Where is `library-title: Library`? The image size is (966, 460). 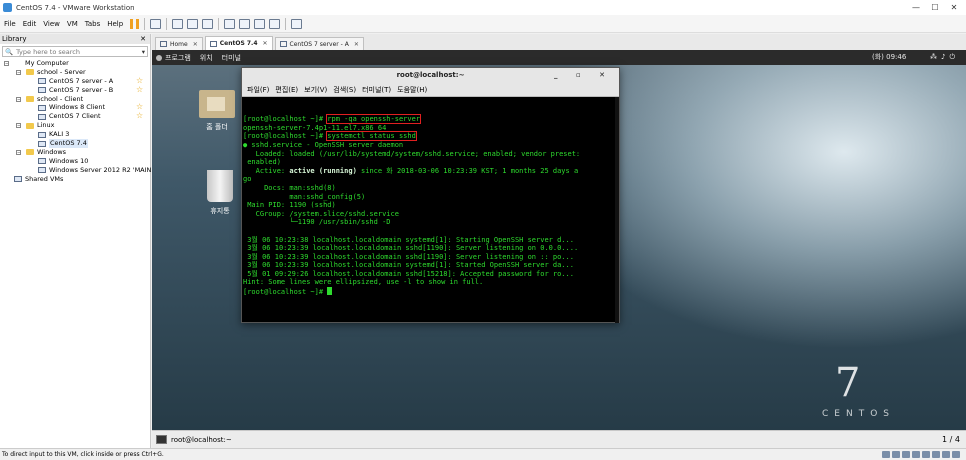
library-title: Library is located at coordinates (14, 39).